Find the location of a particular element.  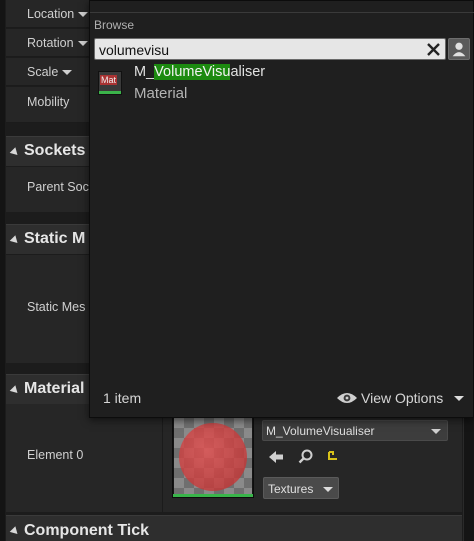

material-asset-combo: M_VolumeVisualiser is located at coordinates (355, 430).